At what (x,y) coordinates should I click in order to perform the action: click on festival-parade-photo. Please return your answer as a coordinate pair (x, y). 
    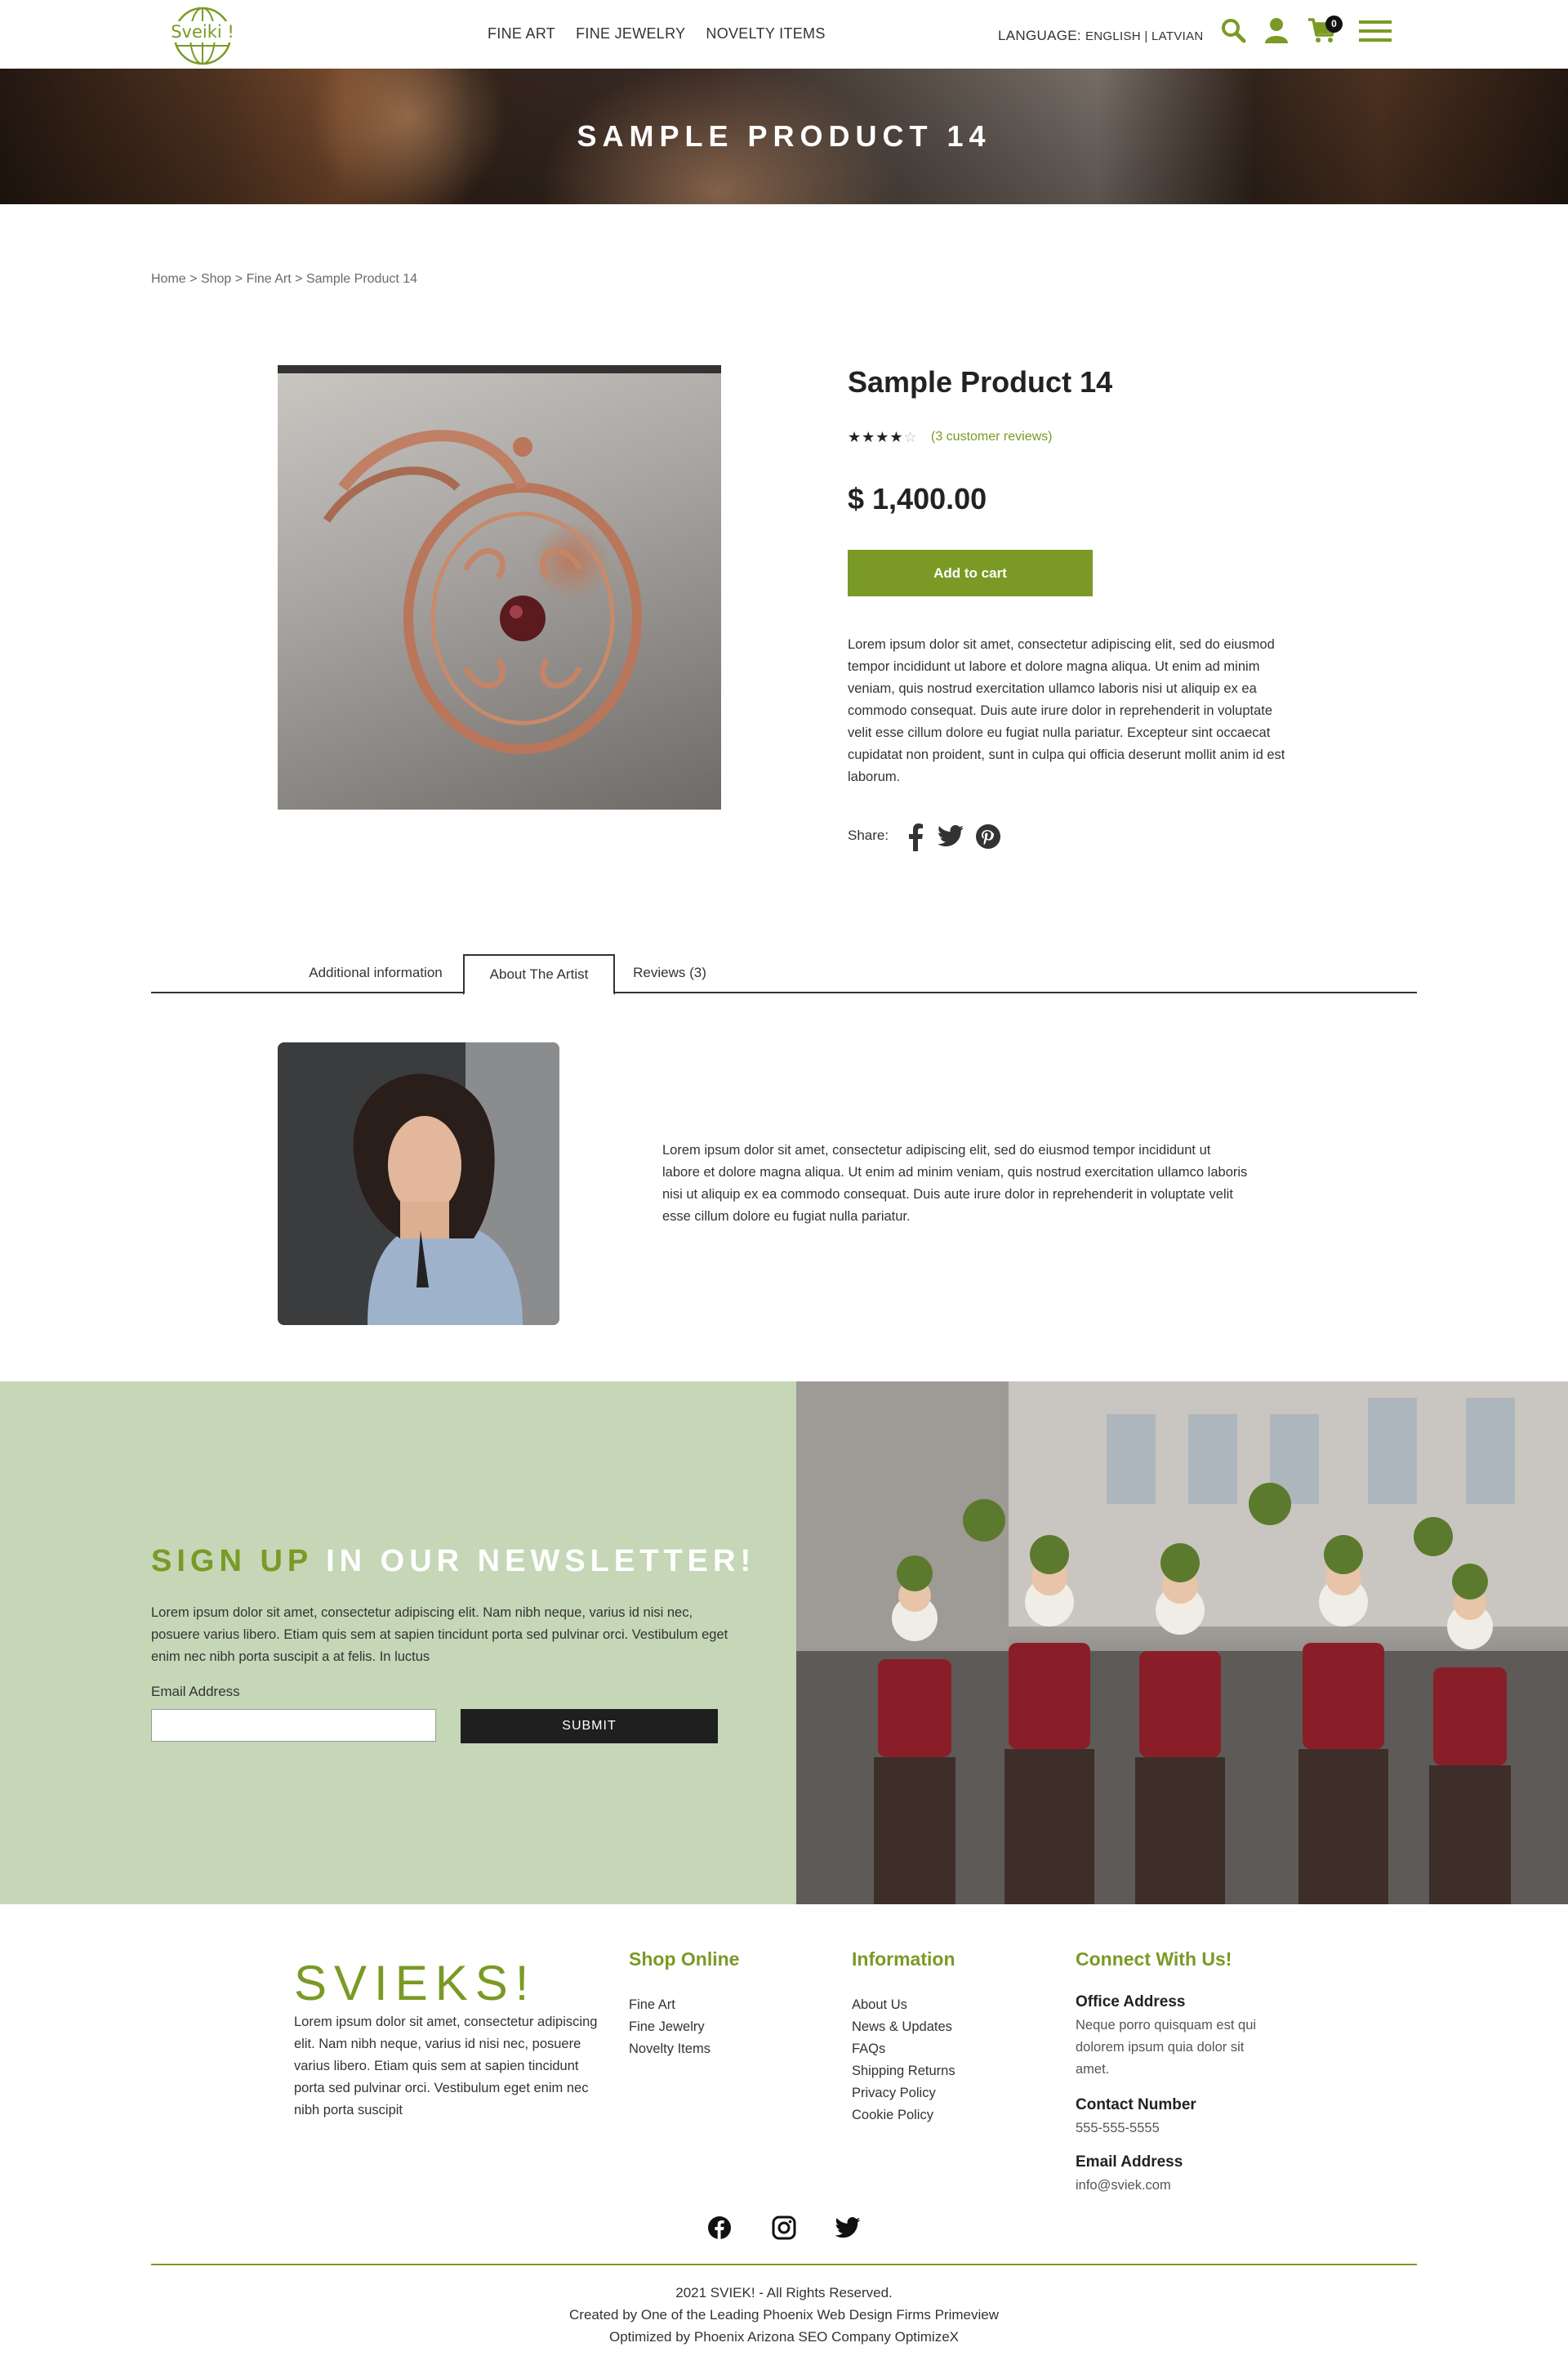
    Looking at the image, I should click on (1182, 1643).